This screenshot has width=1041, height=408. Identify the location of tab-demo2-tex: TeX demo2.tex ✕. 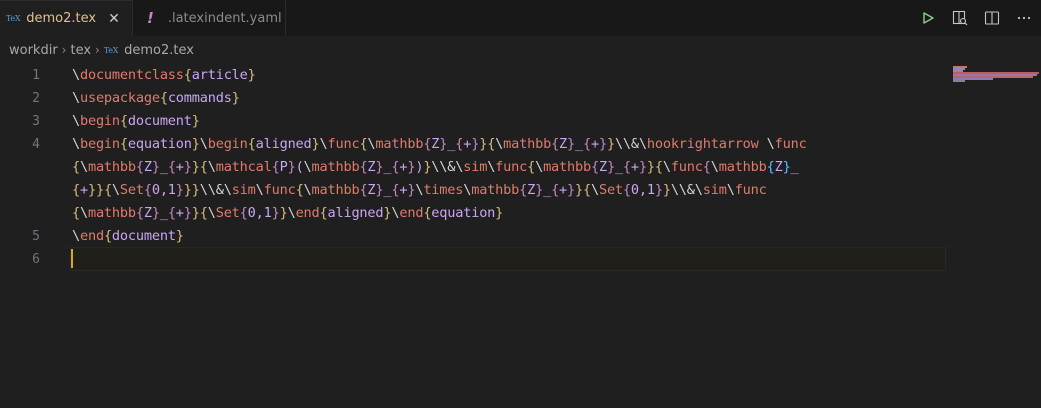
(66, 18).